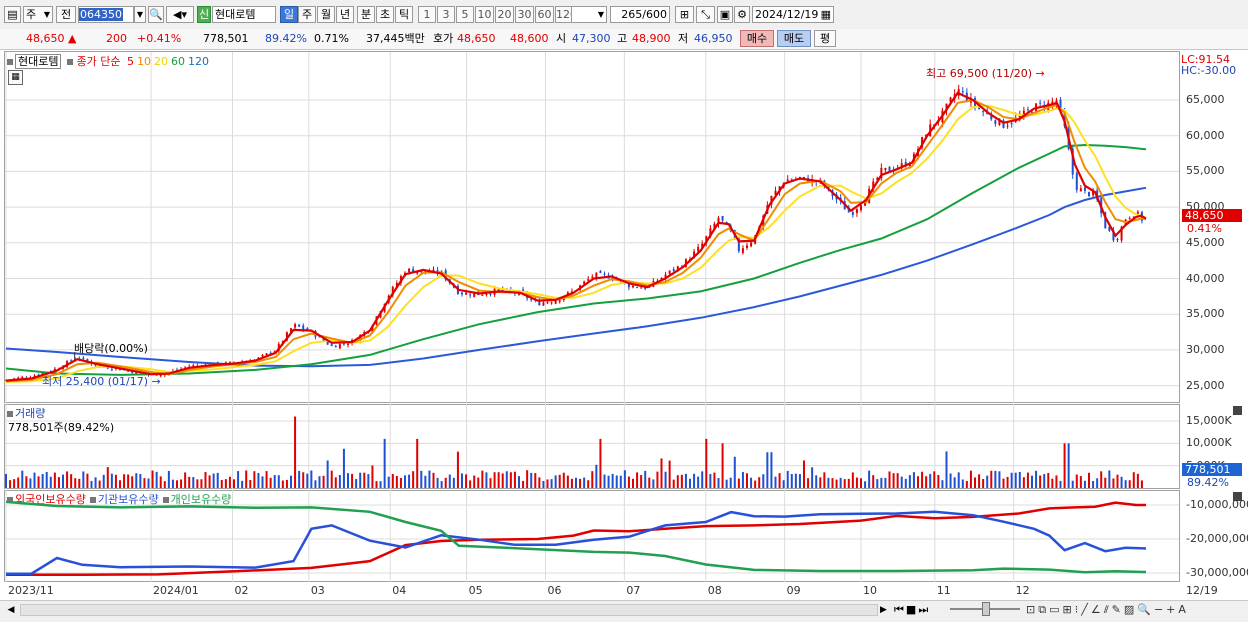 Image resolution: width=1248 pixels, height=622 pixels. Describe the element at coordinates (1202, 590) in the screenshot. I see `x-axis-label: 12/19` at that location.